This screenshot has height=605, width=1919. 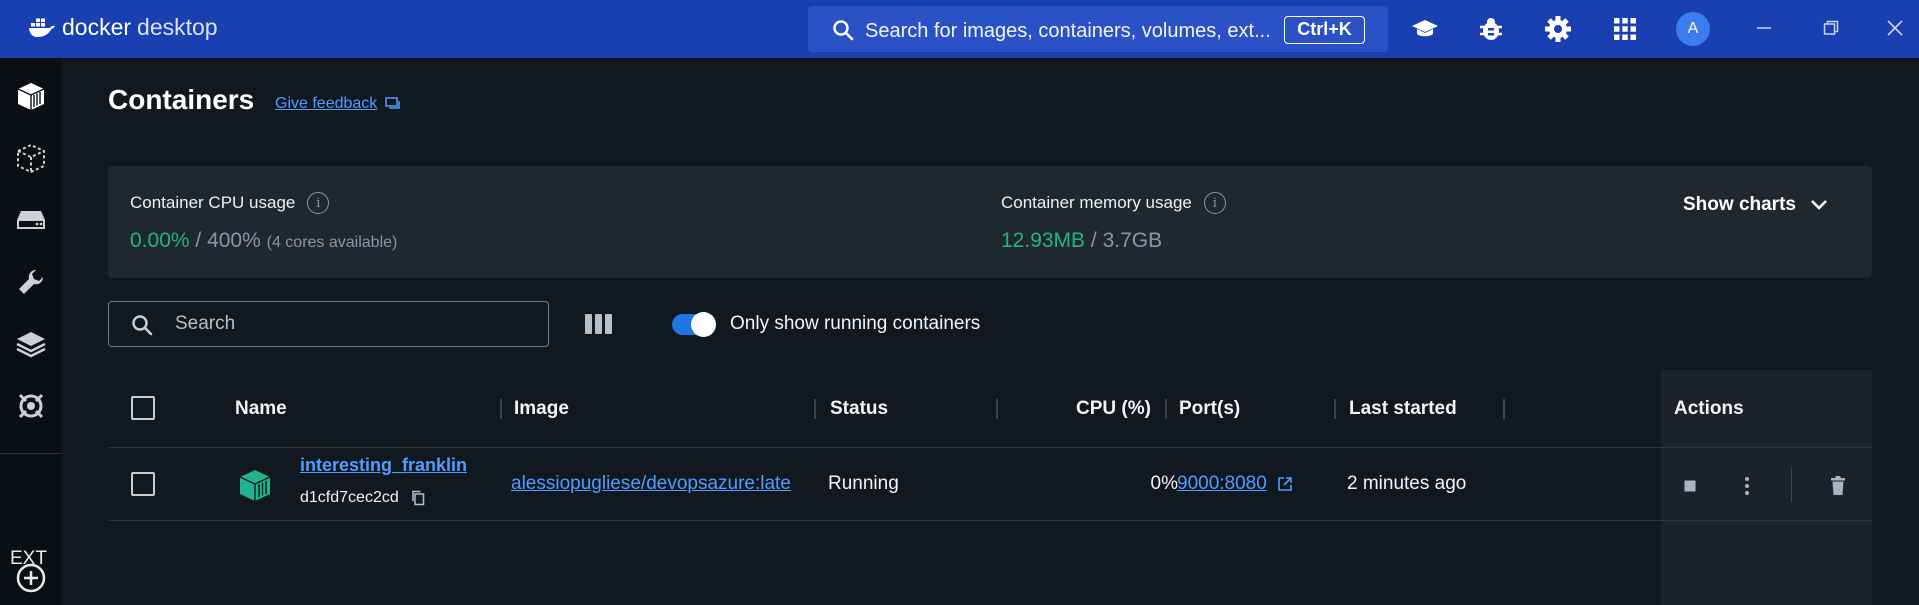 What do you see at coordinates (859, 409) in the screenshot?
I see `column-header-status: Status` at bounding box center [859, 409].